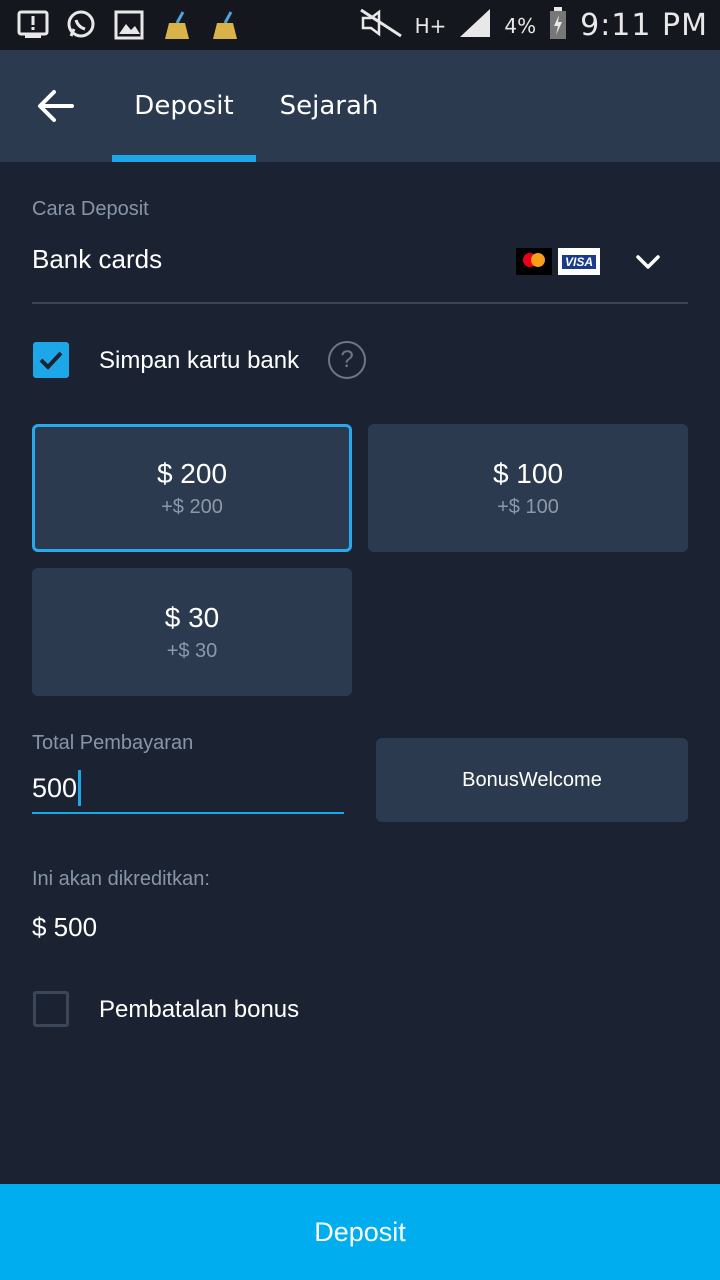 Image resolution: width=720 pixels, height=1280 pixels. I want to click on amount-option-100: $ 100 +$ 100, so click(528, 488).